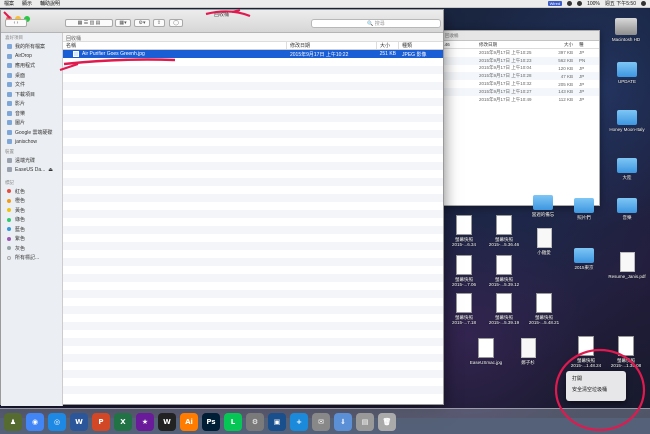 This screenshot has width=650, height=434. What do you see at coordinates (643, 3) in the screenshot?
I see `spotlight-icon` at bounding box center [643, 3].